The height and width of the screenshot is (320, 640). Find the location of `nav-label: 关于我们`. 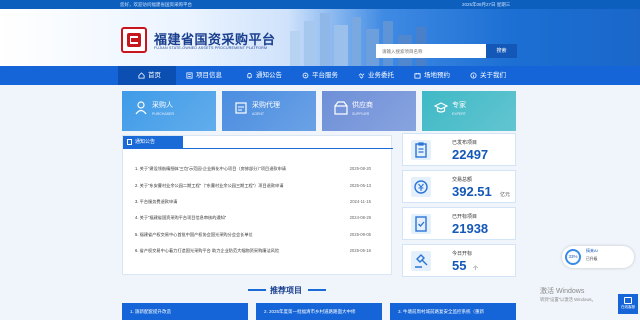

nav-label: 关于我们 is located at coordinates (493, 75).